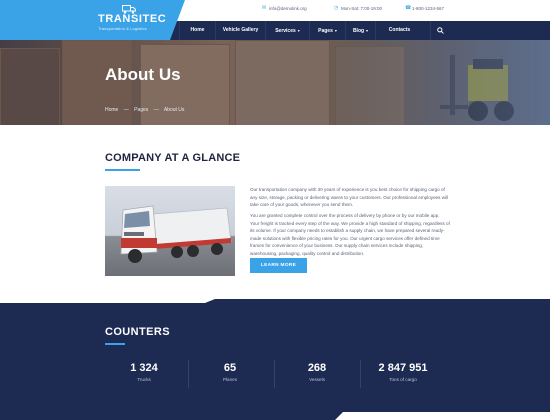 This screenshot has width=550, height=420. I want to click on brand-name: TRANSITEC, so click(132, 19).